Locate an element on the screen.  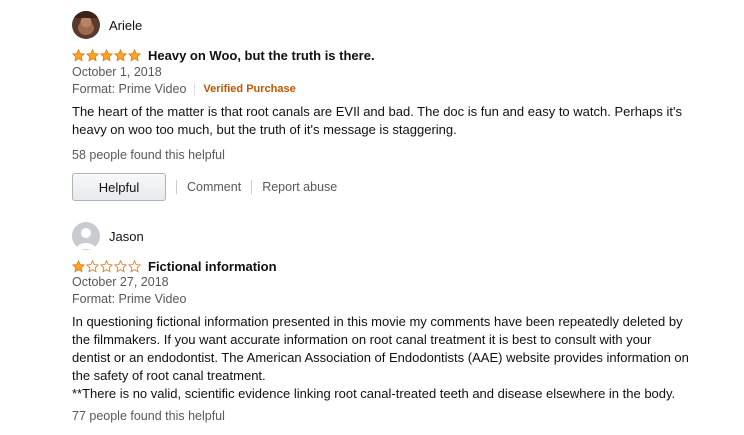
review-title: Heavy on Woo, but the truth is there. is located at coordinates (261, 55).